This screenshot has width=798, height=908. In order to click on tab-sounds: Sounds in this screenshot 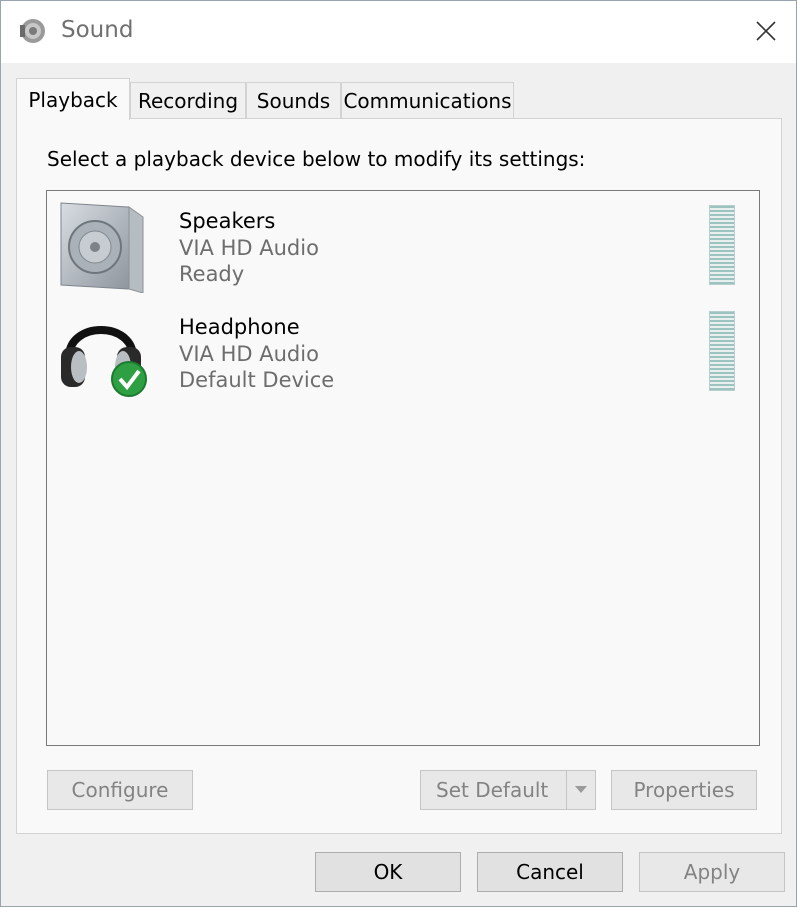, I will do `click(293, 100)`.